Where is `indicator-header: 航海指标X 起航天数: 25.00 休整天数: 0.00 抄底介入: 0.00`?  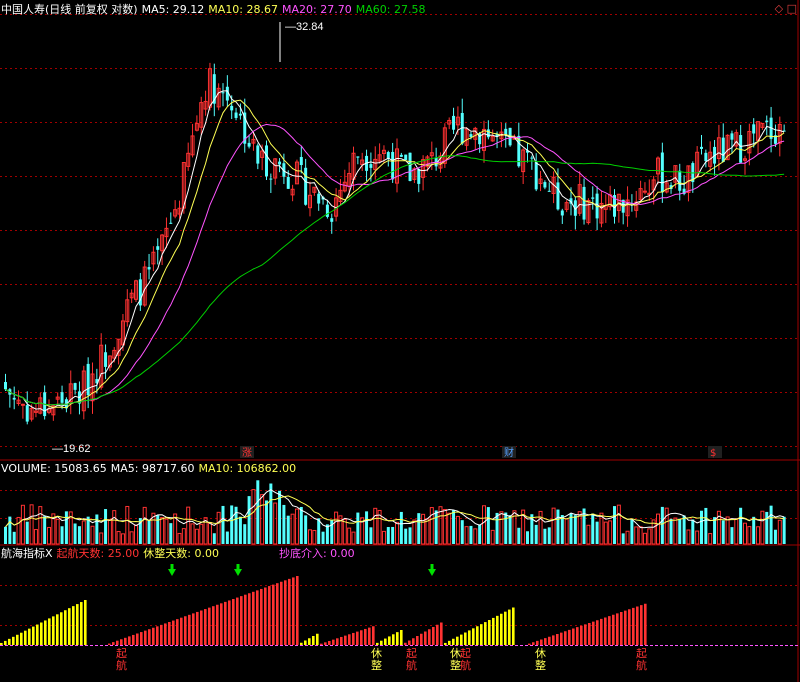
indicator-header: 航海指标X 起航天数: 25.00 休整天数: 0.00 抄底介入: 0.00 is located at coordinates (180, 554).